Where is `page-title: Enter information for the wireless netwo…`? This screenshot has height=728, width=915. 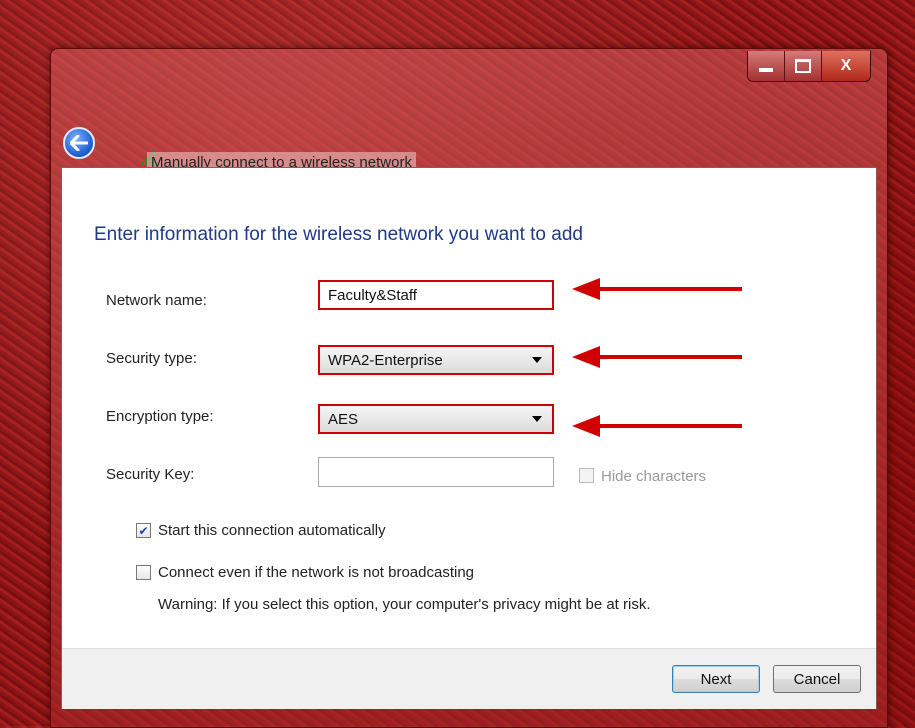 page-title: Enter information for the wireless netwo… is located at coordinates (338, 234).